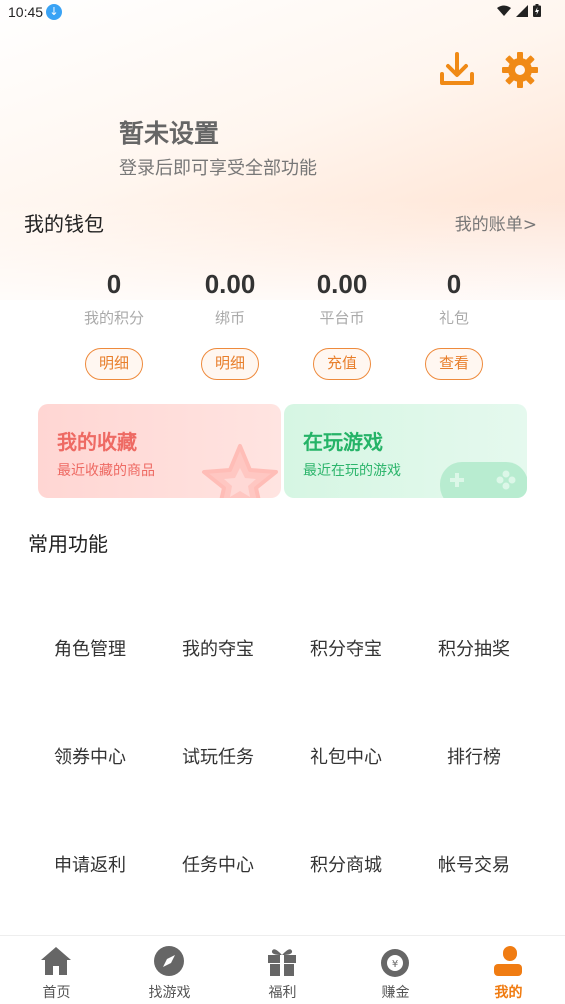 This screenshot has width=565, height=1004. I want to click on gamepad-icon, so click(483, 480).